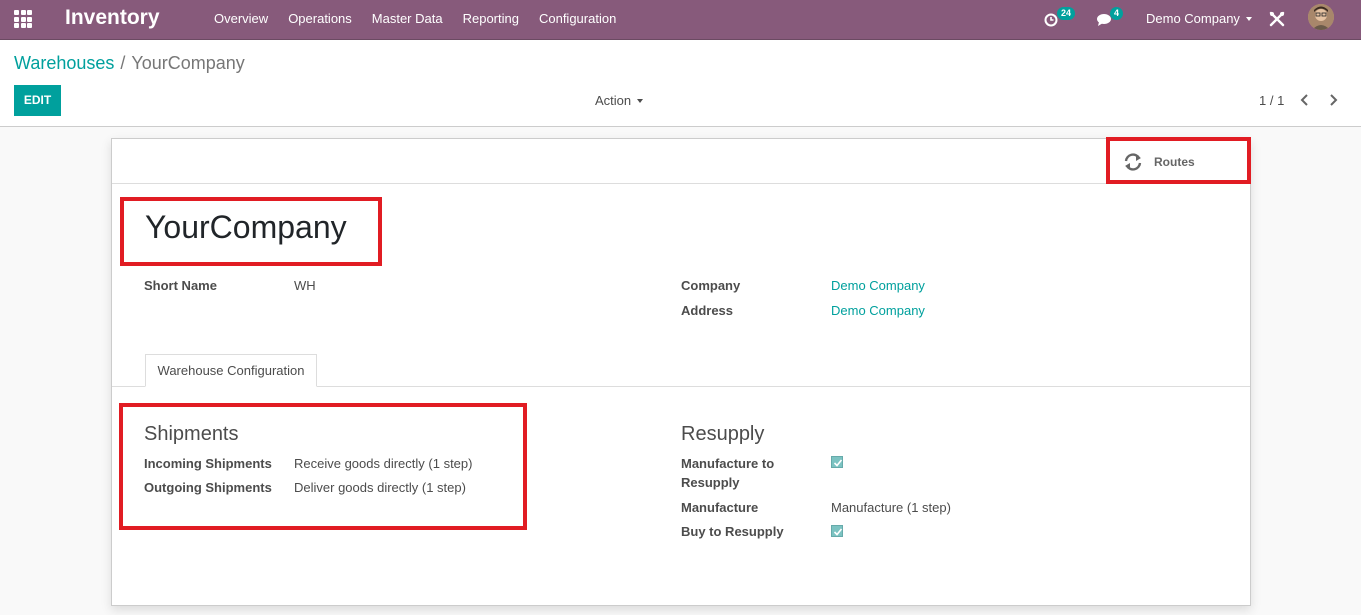 The image size is (1361, 615). What do you see at coordinates (577, 18) in the screenshot?
I see `menu-item-configuration: Configuration` at bounding box center [577, 18].